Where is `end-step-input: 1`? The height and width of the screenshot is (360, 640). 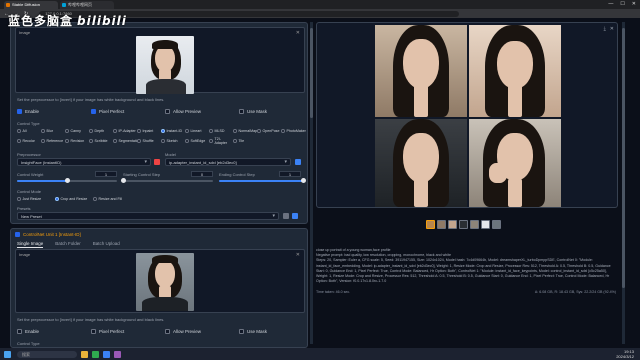 end-step-input: 1 is located at coordinates (290, 174).